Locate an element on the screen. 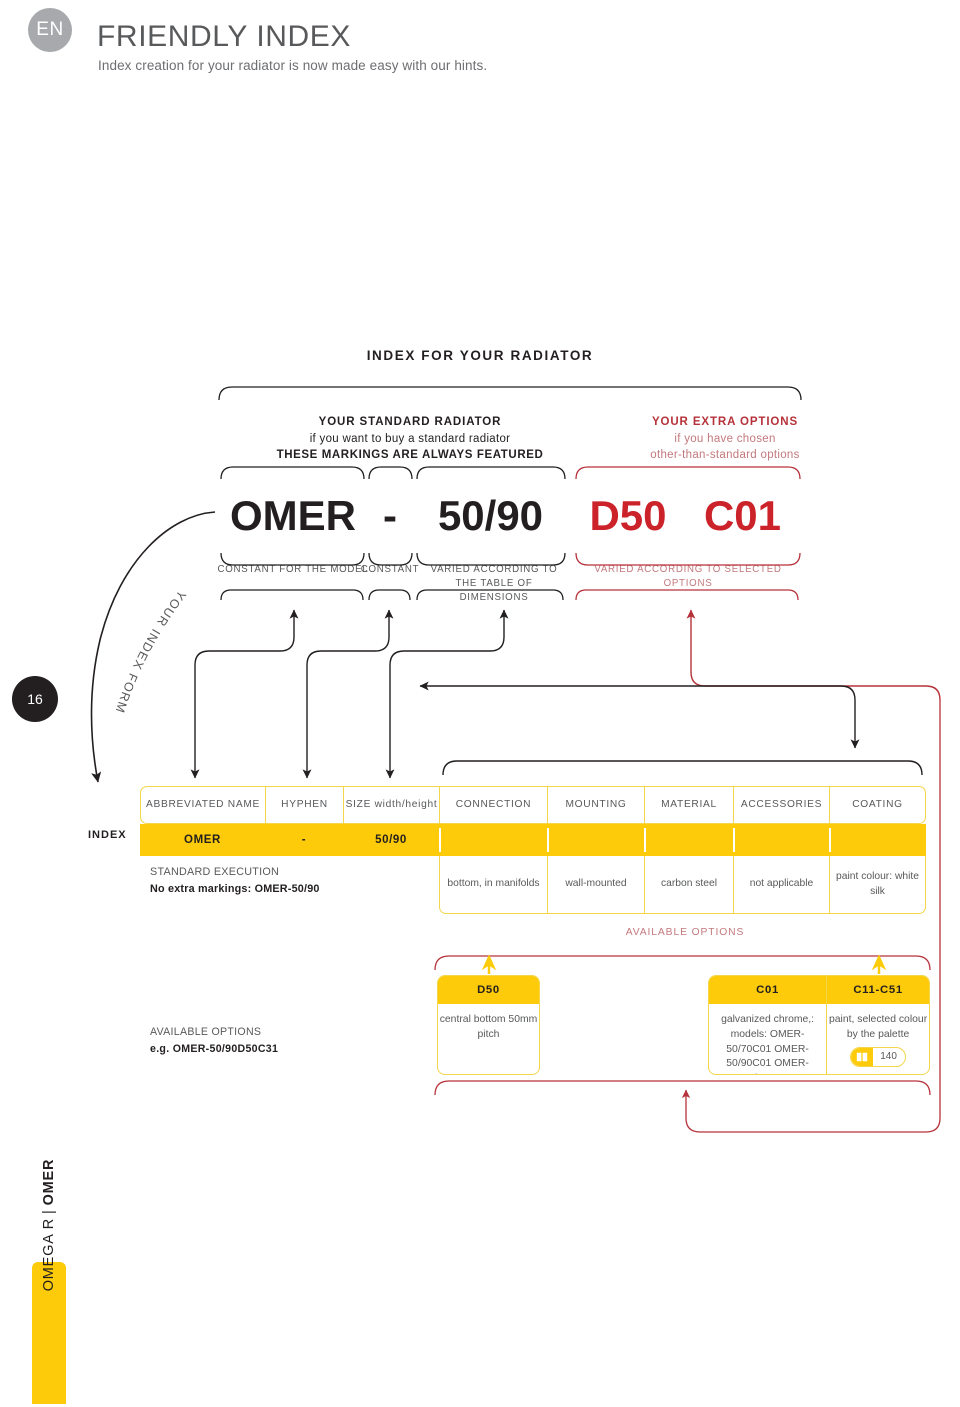 The width and height of the screenshot is (960, 1407). table-value-row: OMER - 50/90 is located at coordinates (533, 840).